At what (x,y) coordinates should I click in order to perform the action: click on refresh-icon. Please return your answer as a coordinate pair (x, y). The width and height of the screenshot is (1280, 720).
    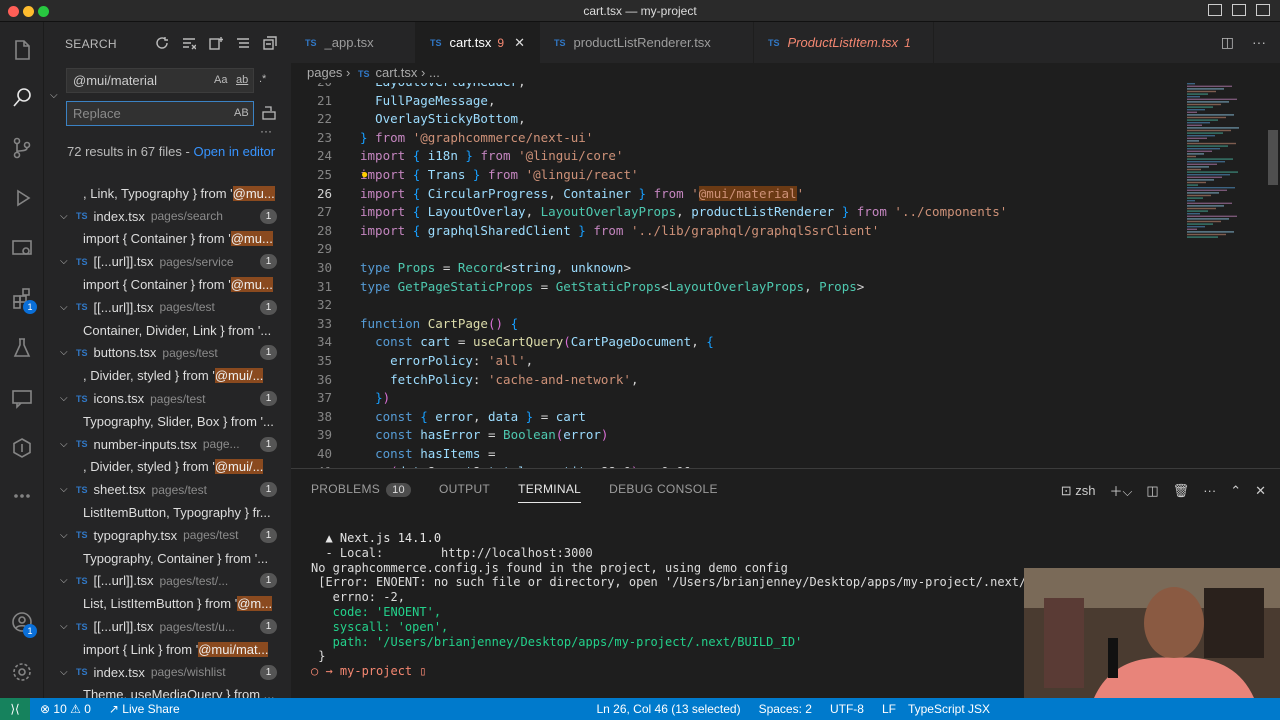
    Looking at the image, I should click on (162, 43).